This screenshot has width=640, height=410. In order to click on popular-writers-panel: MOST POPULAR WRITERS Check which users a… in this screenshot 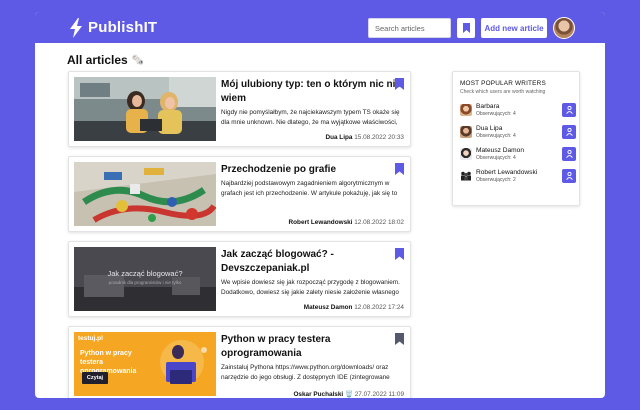, I will do `click(516, 138)`.